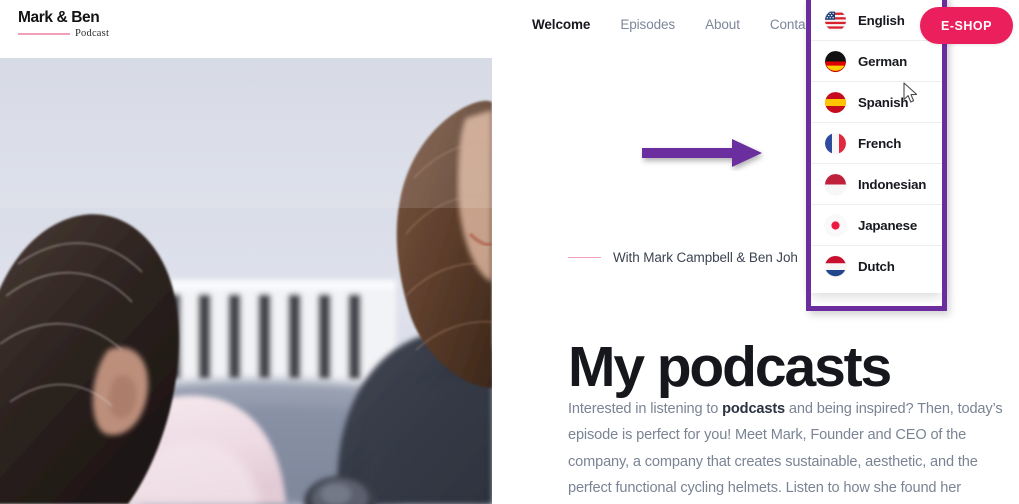 This screenshot has height=504, width=1019. Describe the element at coordinates (892, 184) in the screenshot. I see `language-label: Indonesian` at that location.